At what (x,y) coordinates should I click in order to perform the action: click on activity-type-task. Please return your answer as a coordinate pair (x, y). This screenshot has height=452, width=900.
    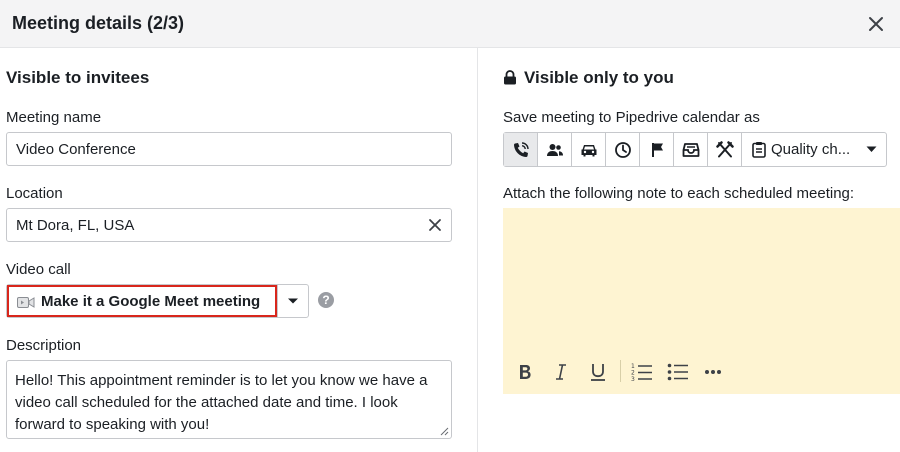
    Looking at the image, I should click on (657, 149).